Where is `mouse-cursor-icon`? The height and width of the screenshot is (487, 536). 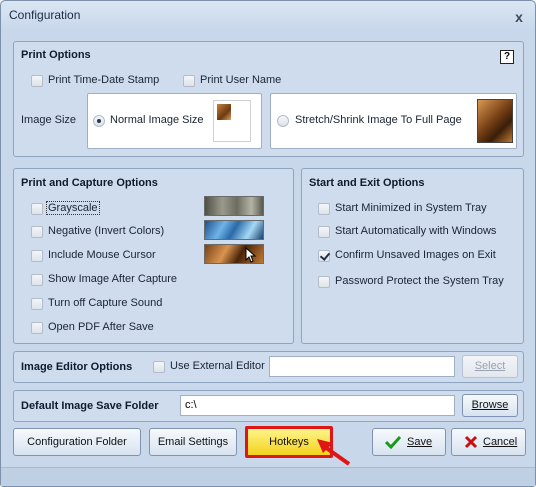 mouse-cursor-icon is located at coordinates (251, 255).